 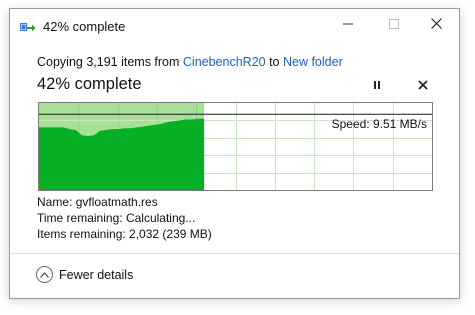 I want to click on copy-middle: to, so click(x=274, y=62).